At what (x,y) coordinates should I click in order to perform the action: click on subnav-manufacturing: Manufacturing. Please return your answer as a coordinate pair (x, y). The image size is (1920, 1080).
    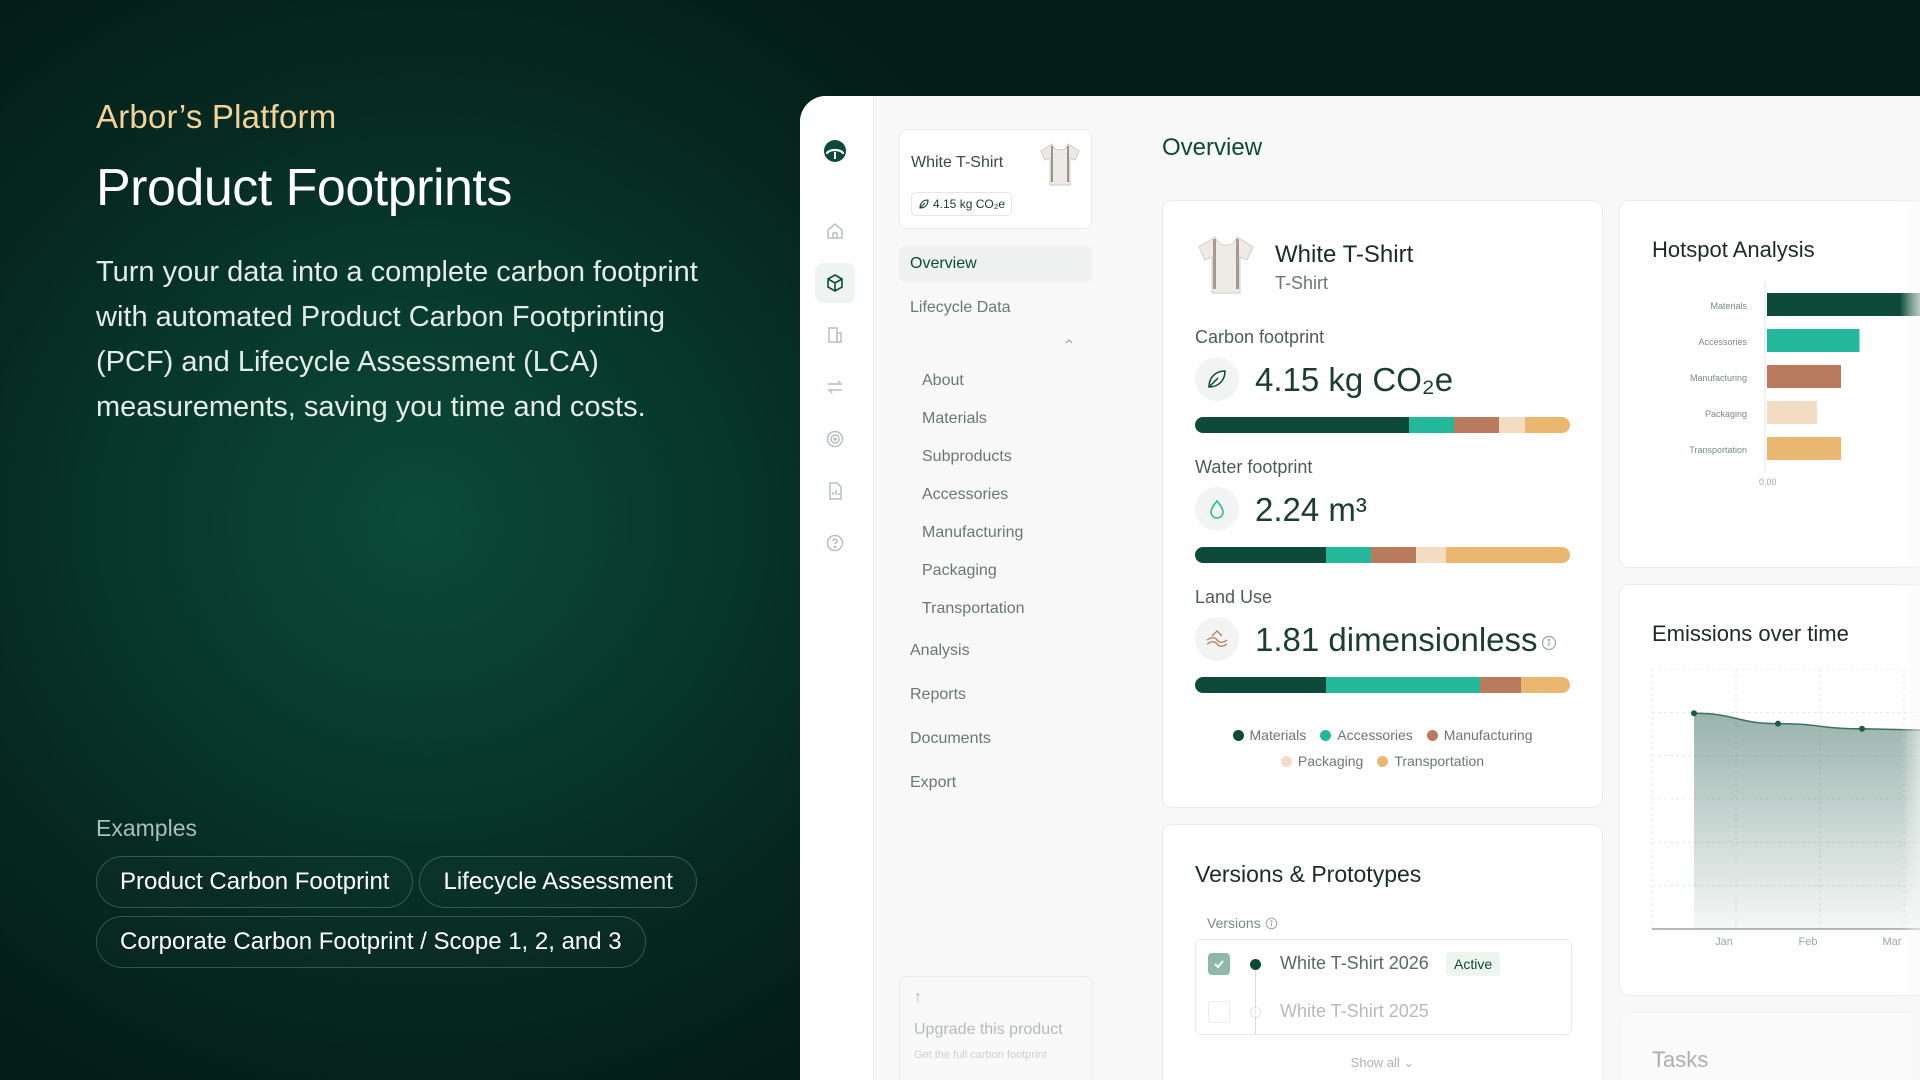
    Looking at the image, I should click on (972, 533).